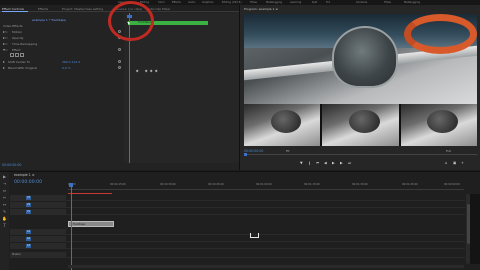 The width and height of the screenshot is (480, 270). What do you see at coordinates (66, 68) in the screenshot?
I see `blend-value: 0.0 %` at bounding box center [66, 68].